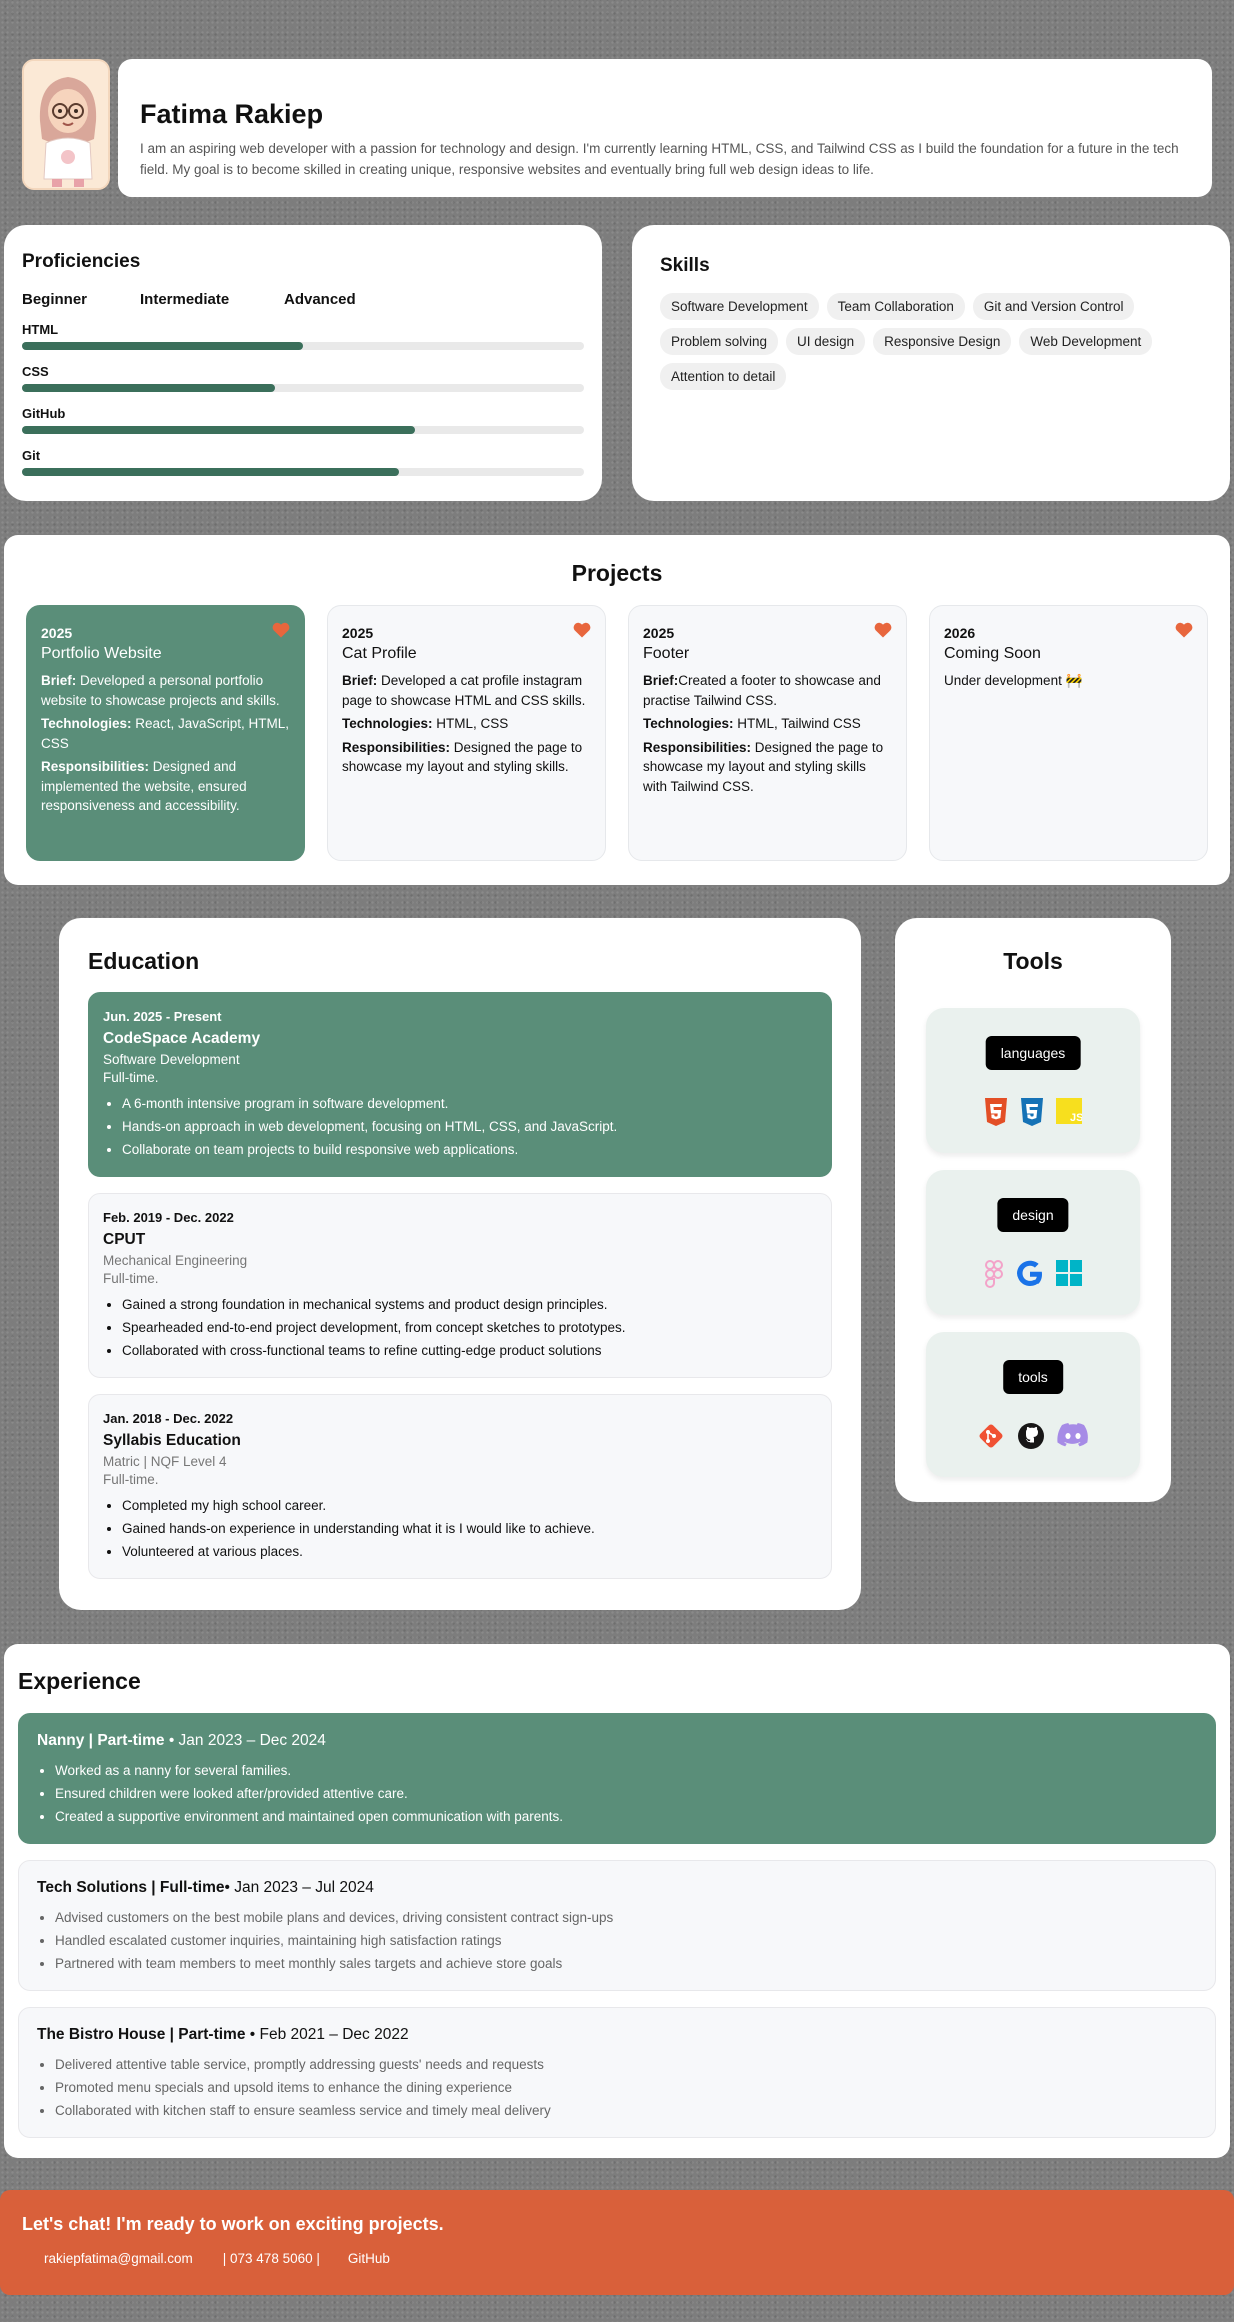  Describe the element at coordinates (358, 633) in the screenshot. I see `project-year: 2025` at that location.